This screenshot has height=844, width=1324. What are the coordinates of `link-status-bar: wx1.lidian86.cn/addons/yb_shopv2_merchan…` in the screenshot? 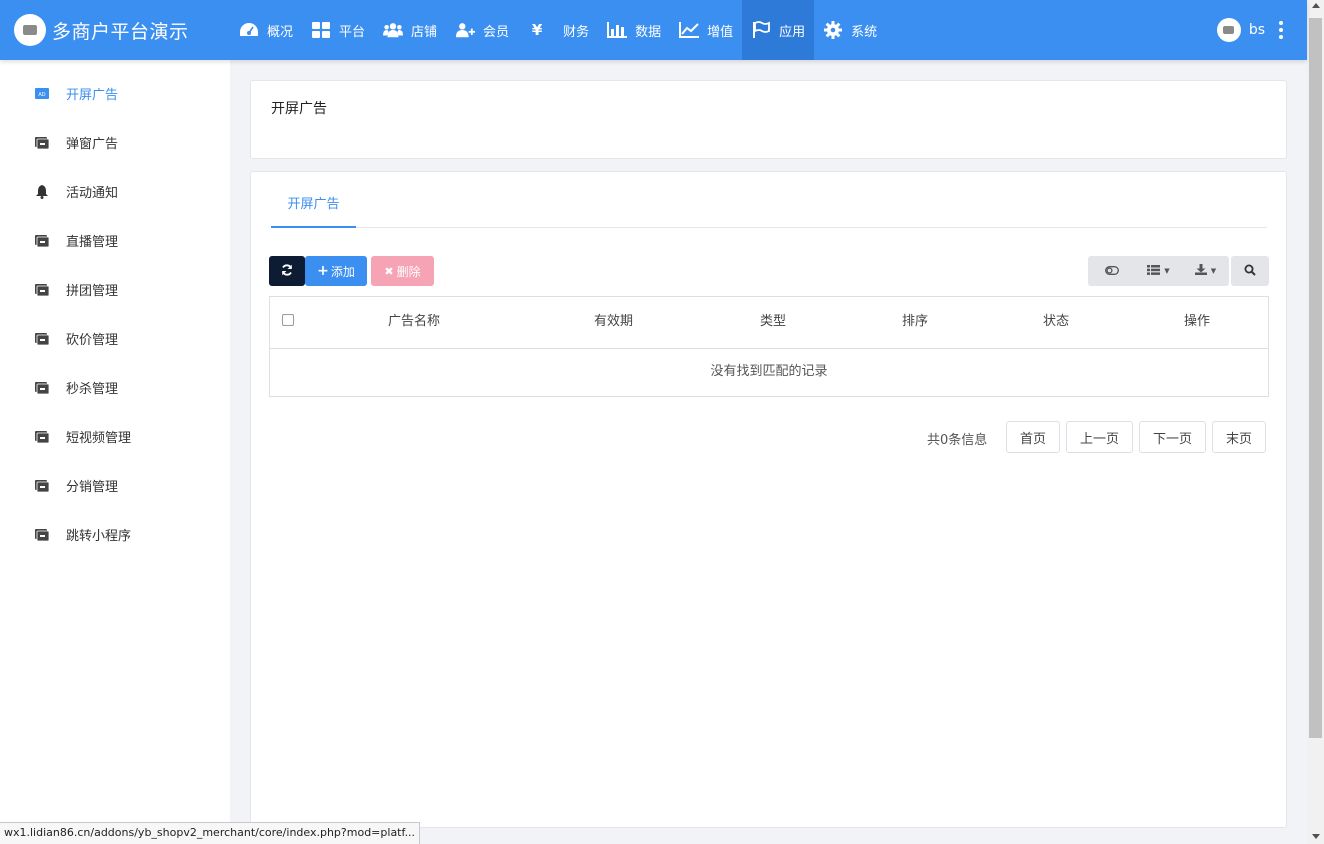 It's located at (210, 833).